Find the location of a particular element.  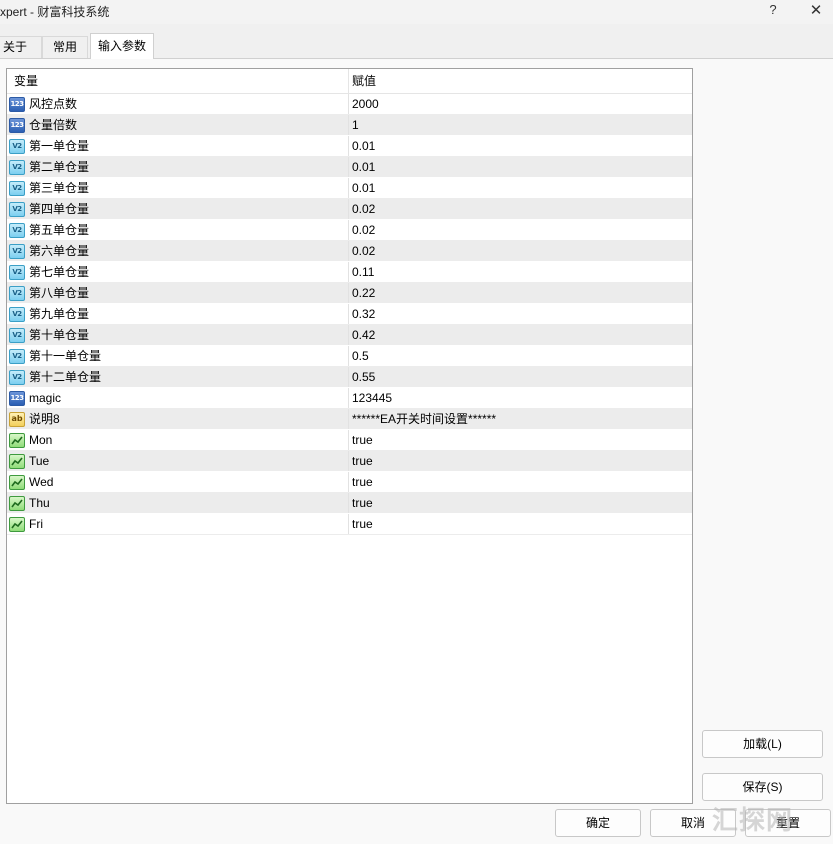

parameter-row: Tue true is located at coordinates (349, 461).